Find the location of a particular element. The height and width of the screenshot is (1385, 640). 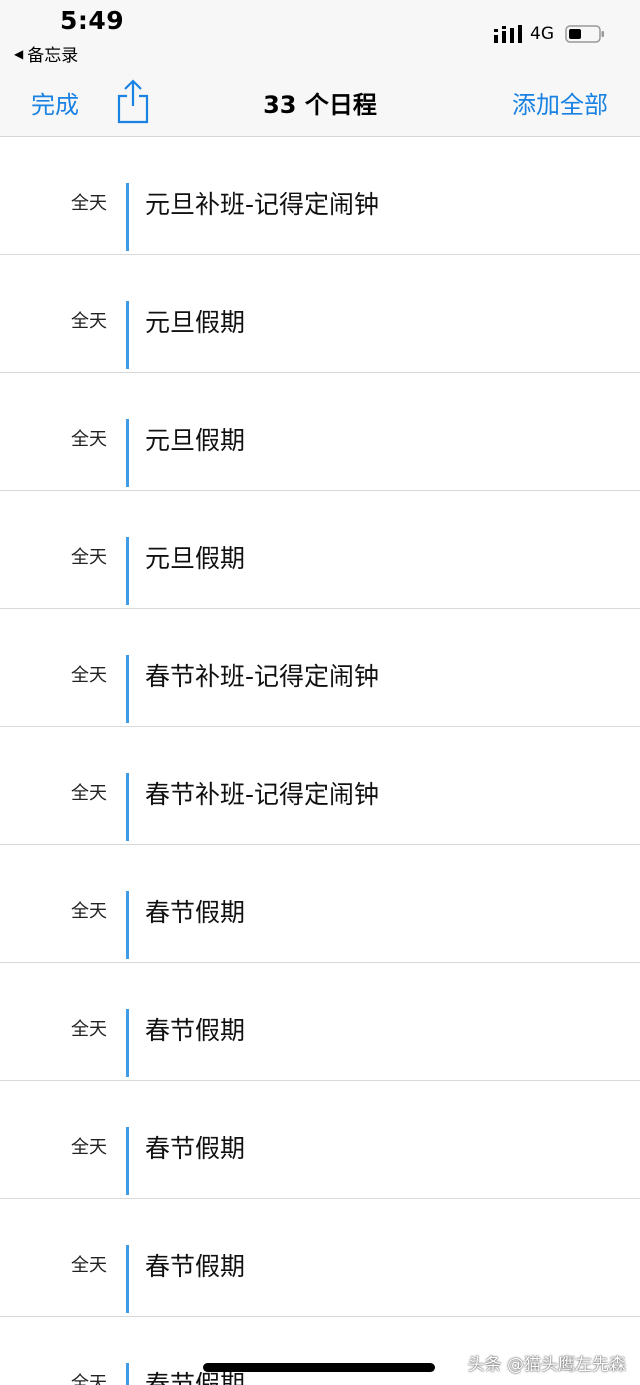

back-app-label: 备忘录 is located at coordinates (53, 56).